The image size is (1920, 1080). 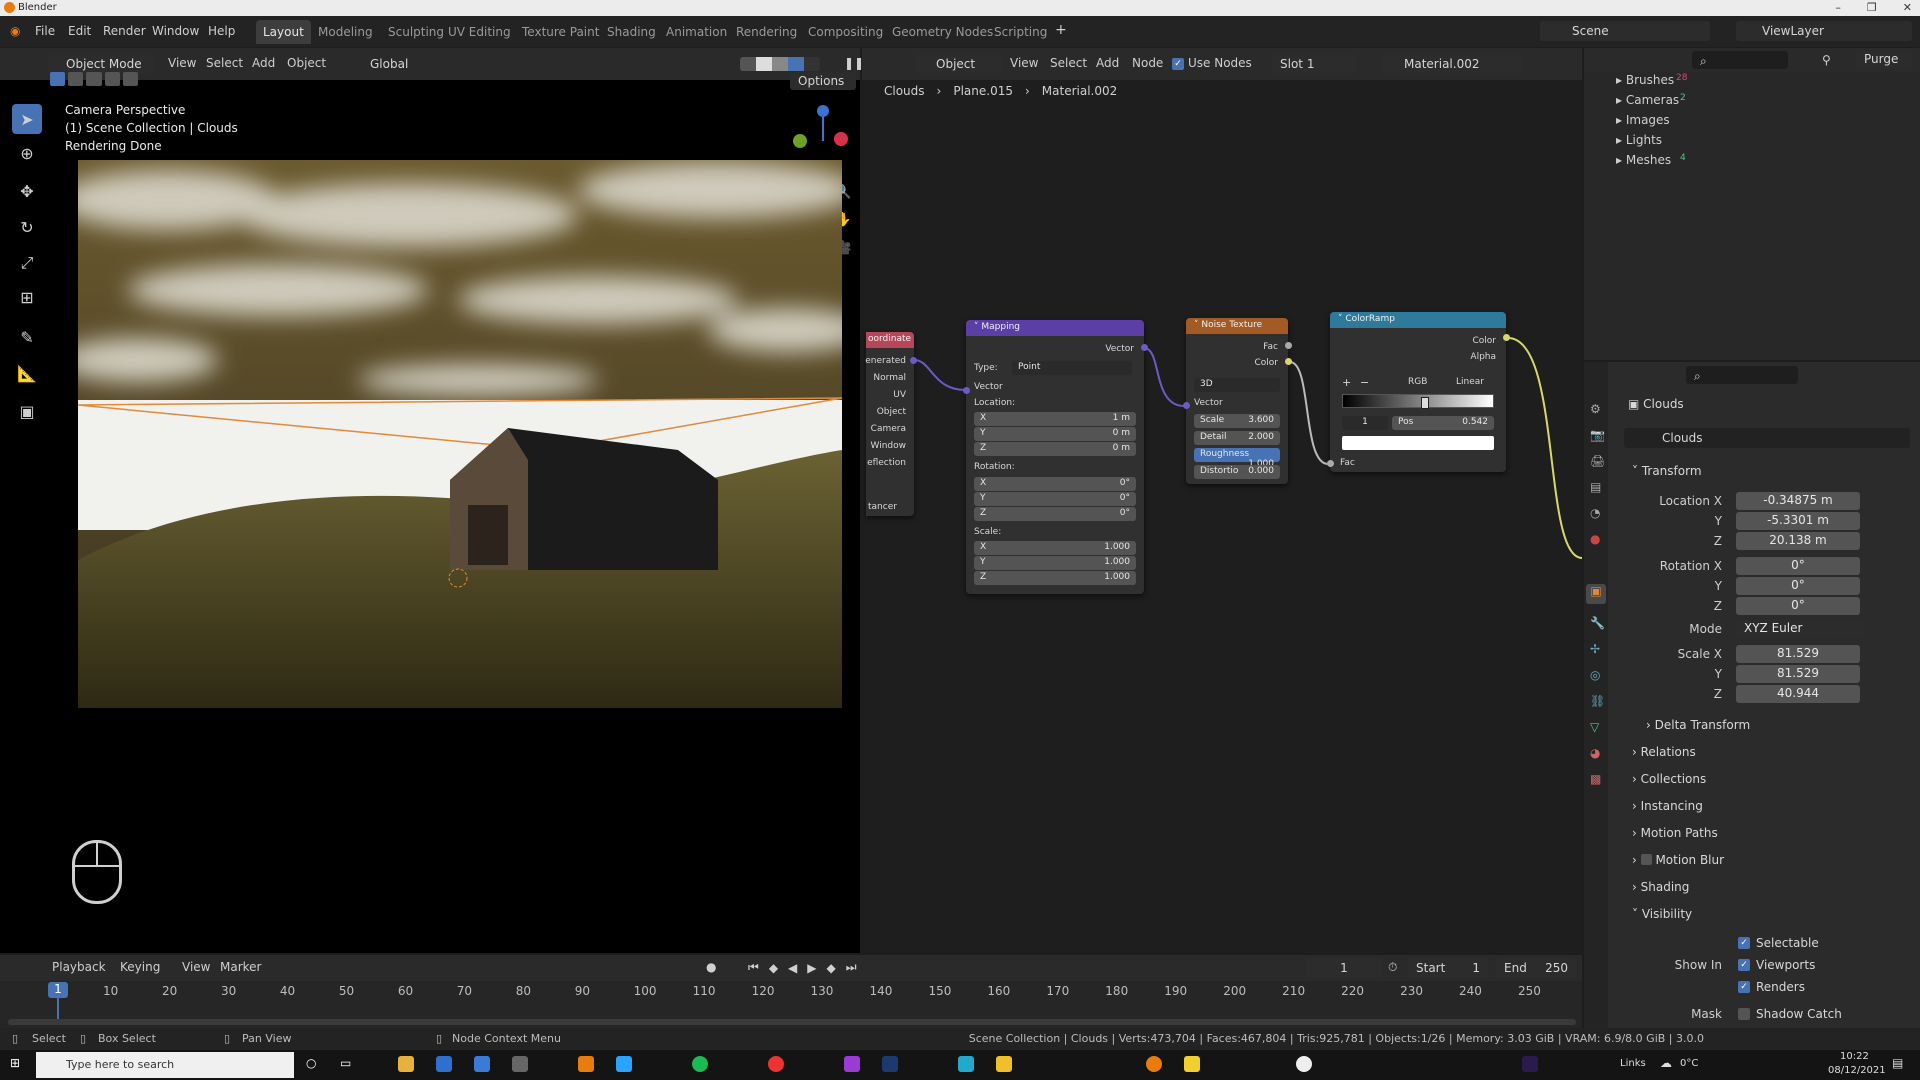 What do you see at coordinates (1061, 30) in the screenshot?
I see `add-workspace-icon: +` at bounding box center [1061, 30].